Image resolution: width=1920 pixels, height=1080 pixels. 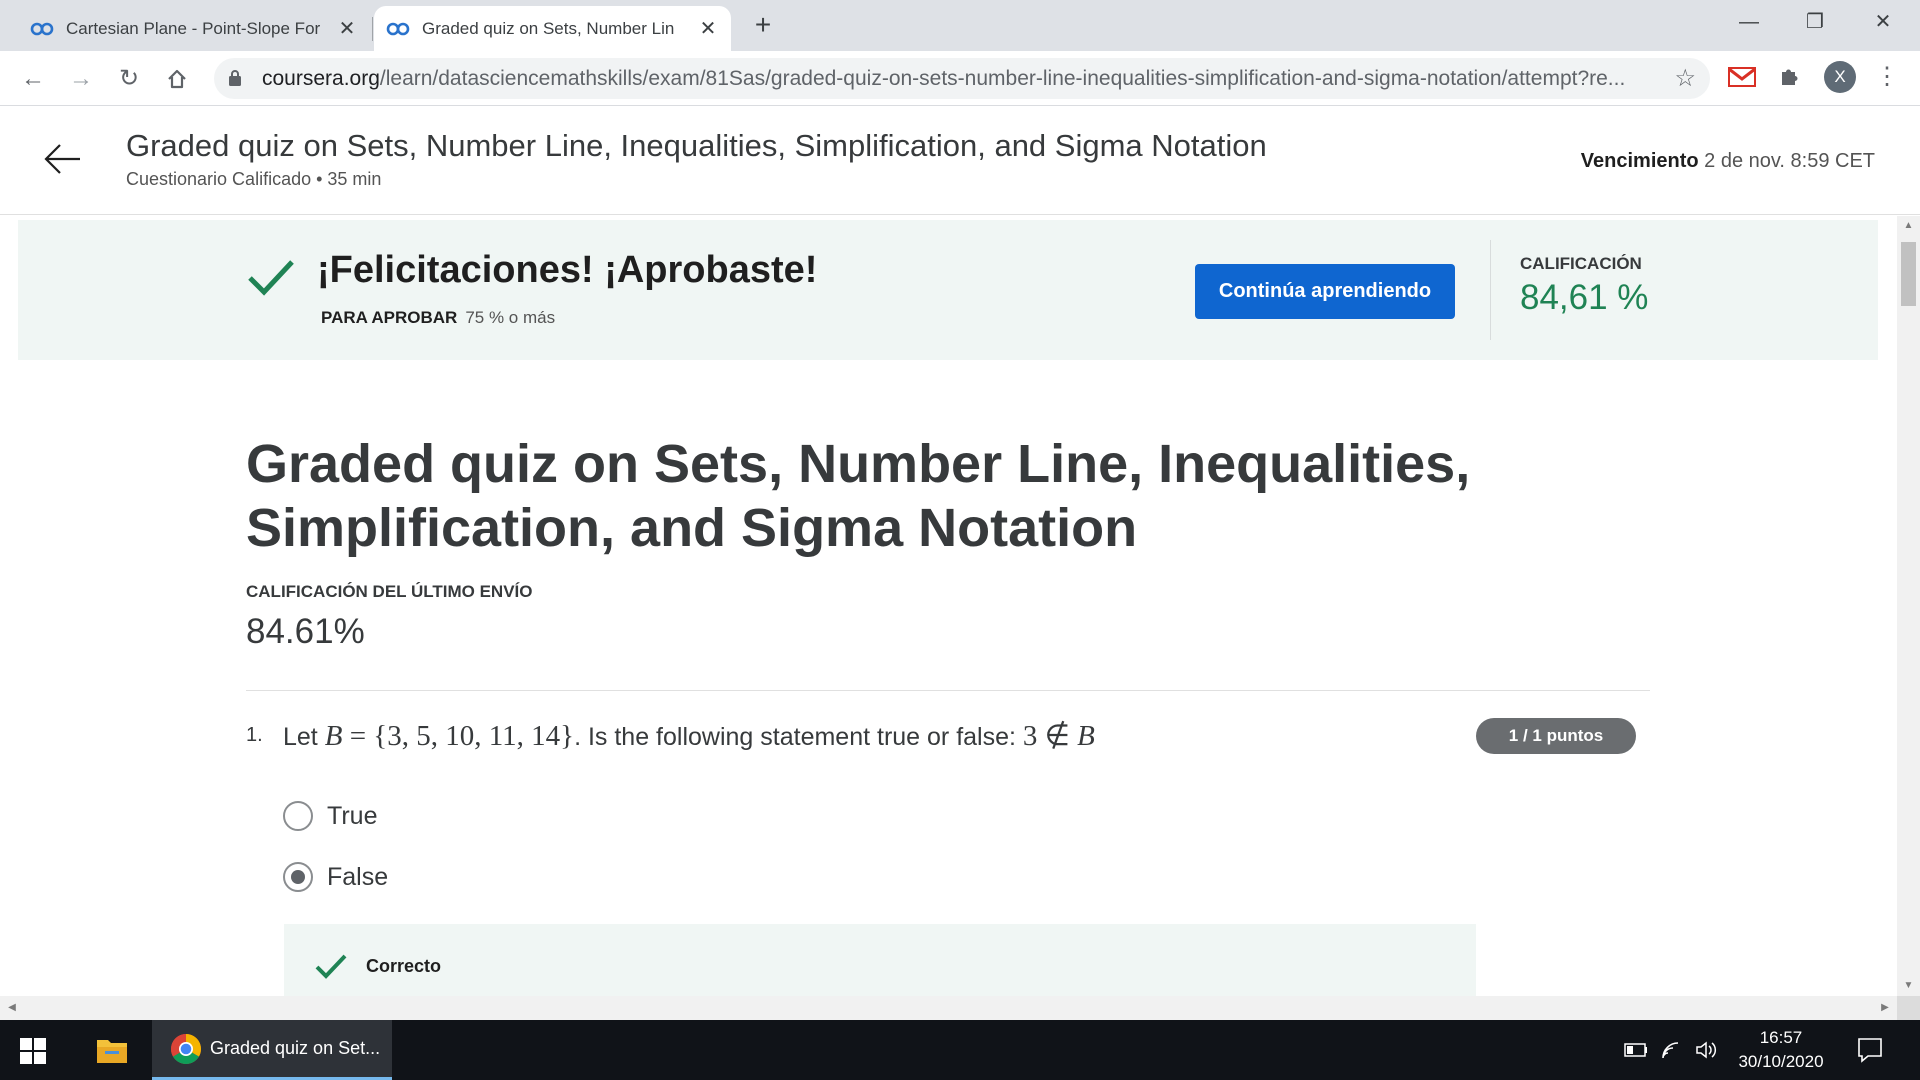 What do you see at coordinates (254, 179) in the screenshot?
I see `page-subtitle: Cuestionario Calificado • 35 min` at bounding box center [254, 179].